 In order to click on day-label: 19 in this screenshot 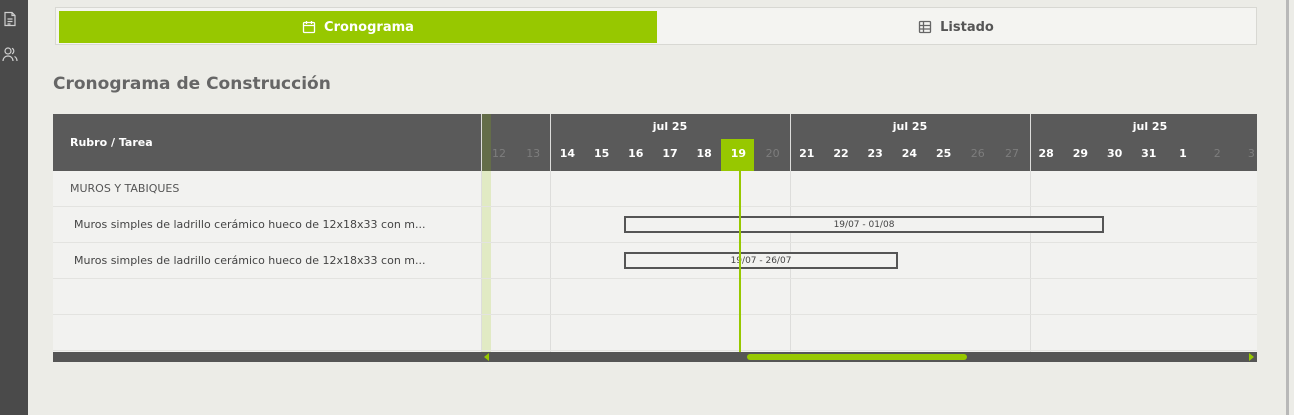, I will do `click(738, 153)`.